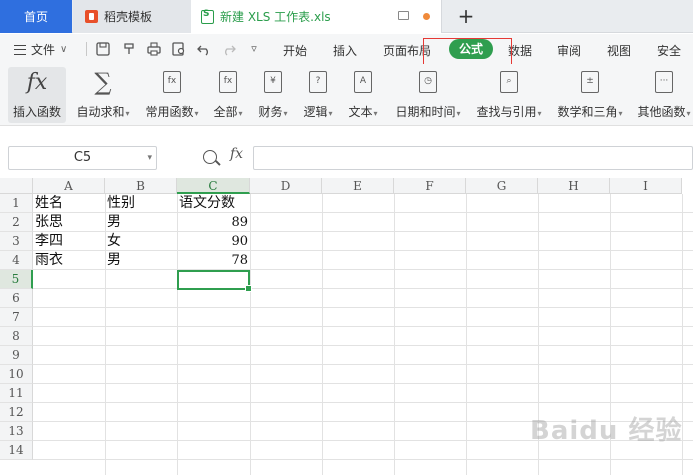 The image size is (693, 475). Describe the element at coordinates (37, 82) in the screenshot. I see `fx-icon: fx` at that location.